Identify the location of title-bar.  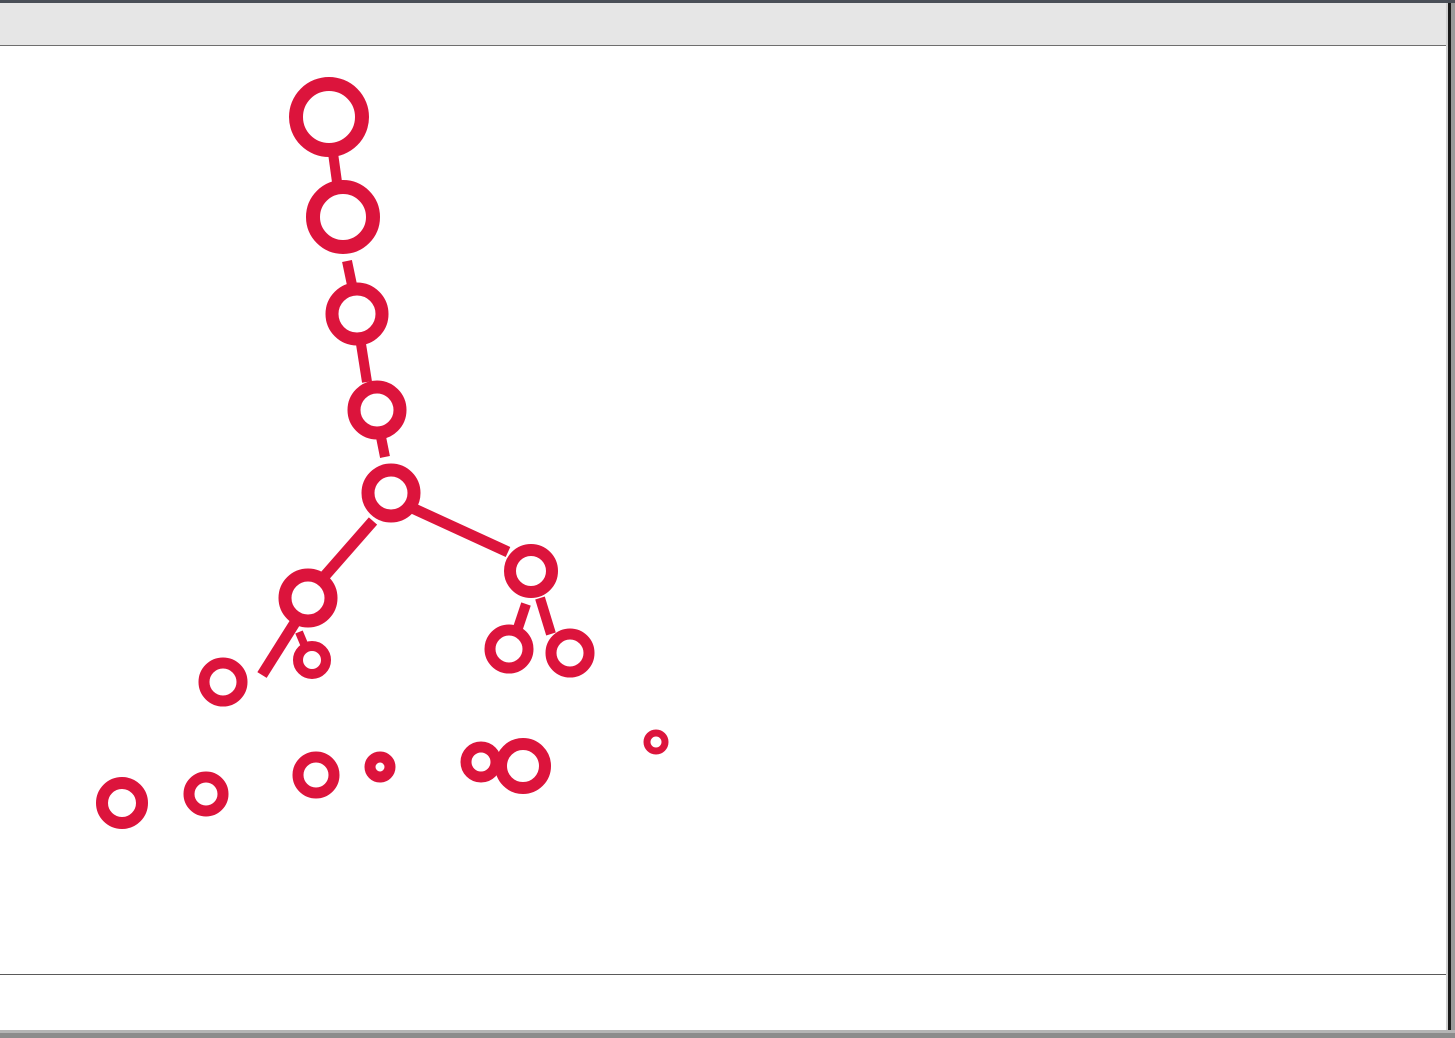
(723, 24).